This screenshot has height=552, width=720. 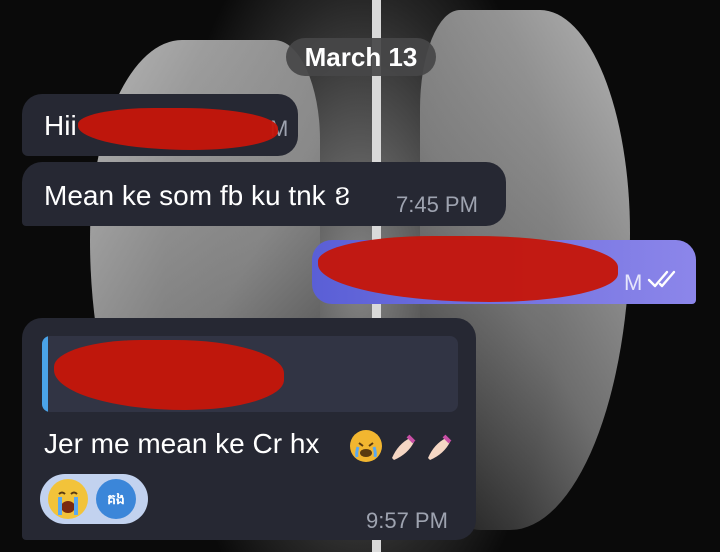 I want to click on double-check-icon, so click(x=664, y=281).